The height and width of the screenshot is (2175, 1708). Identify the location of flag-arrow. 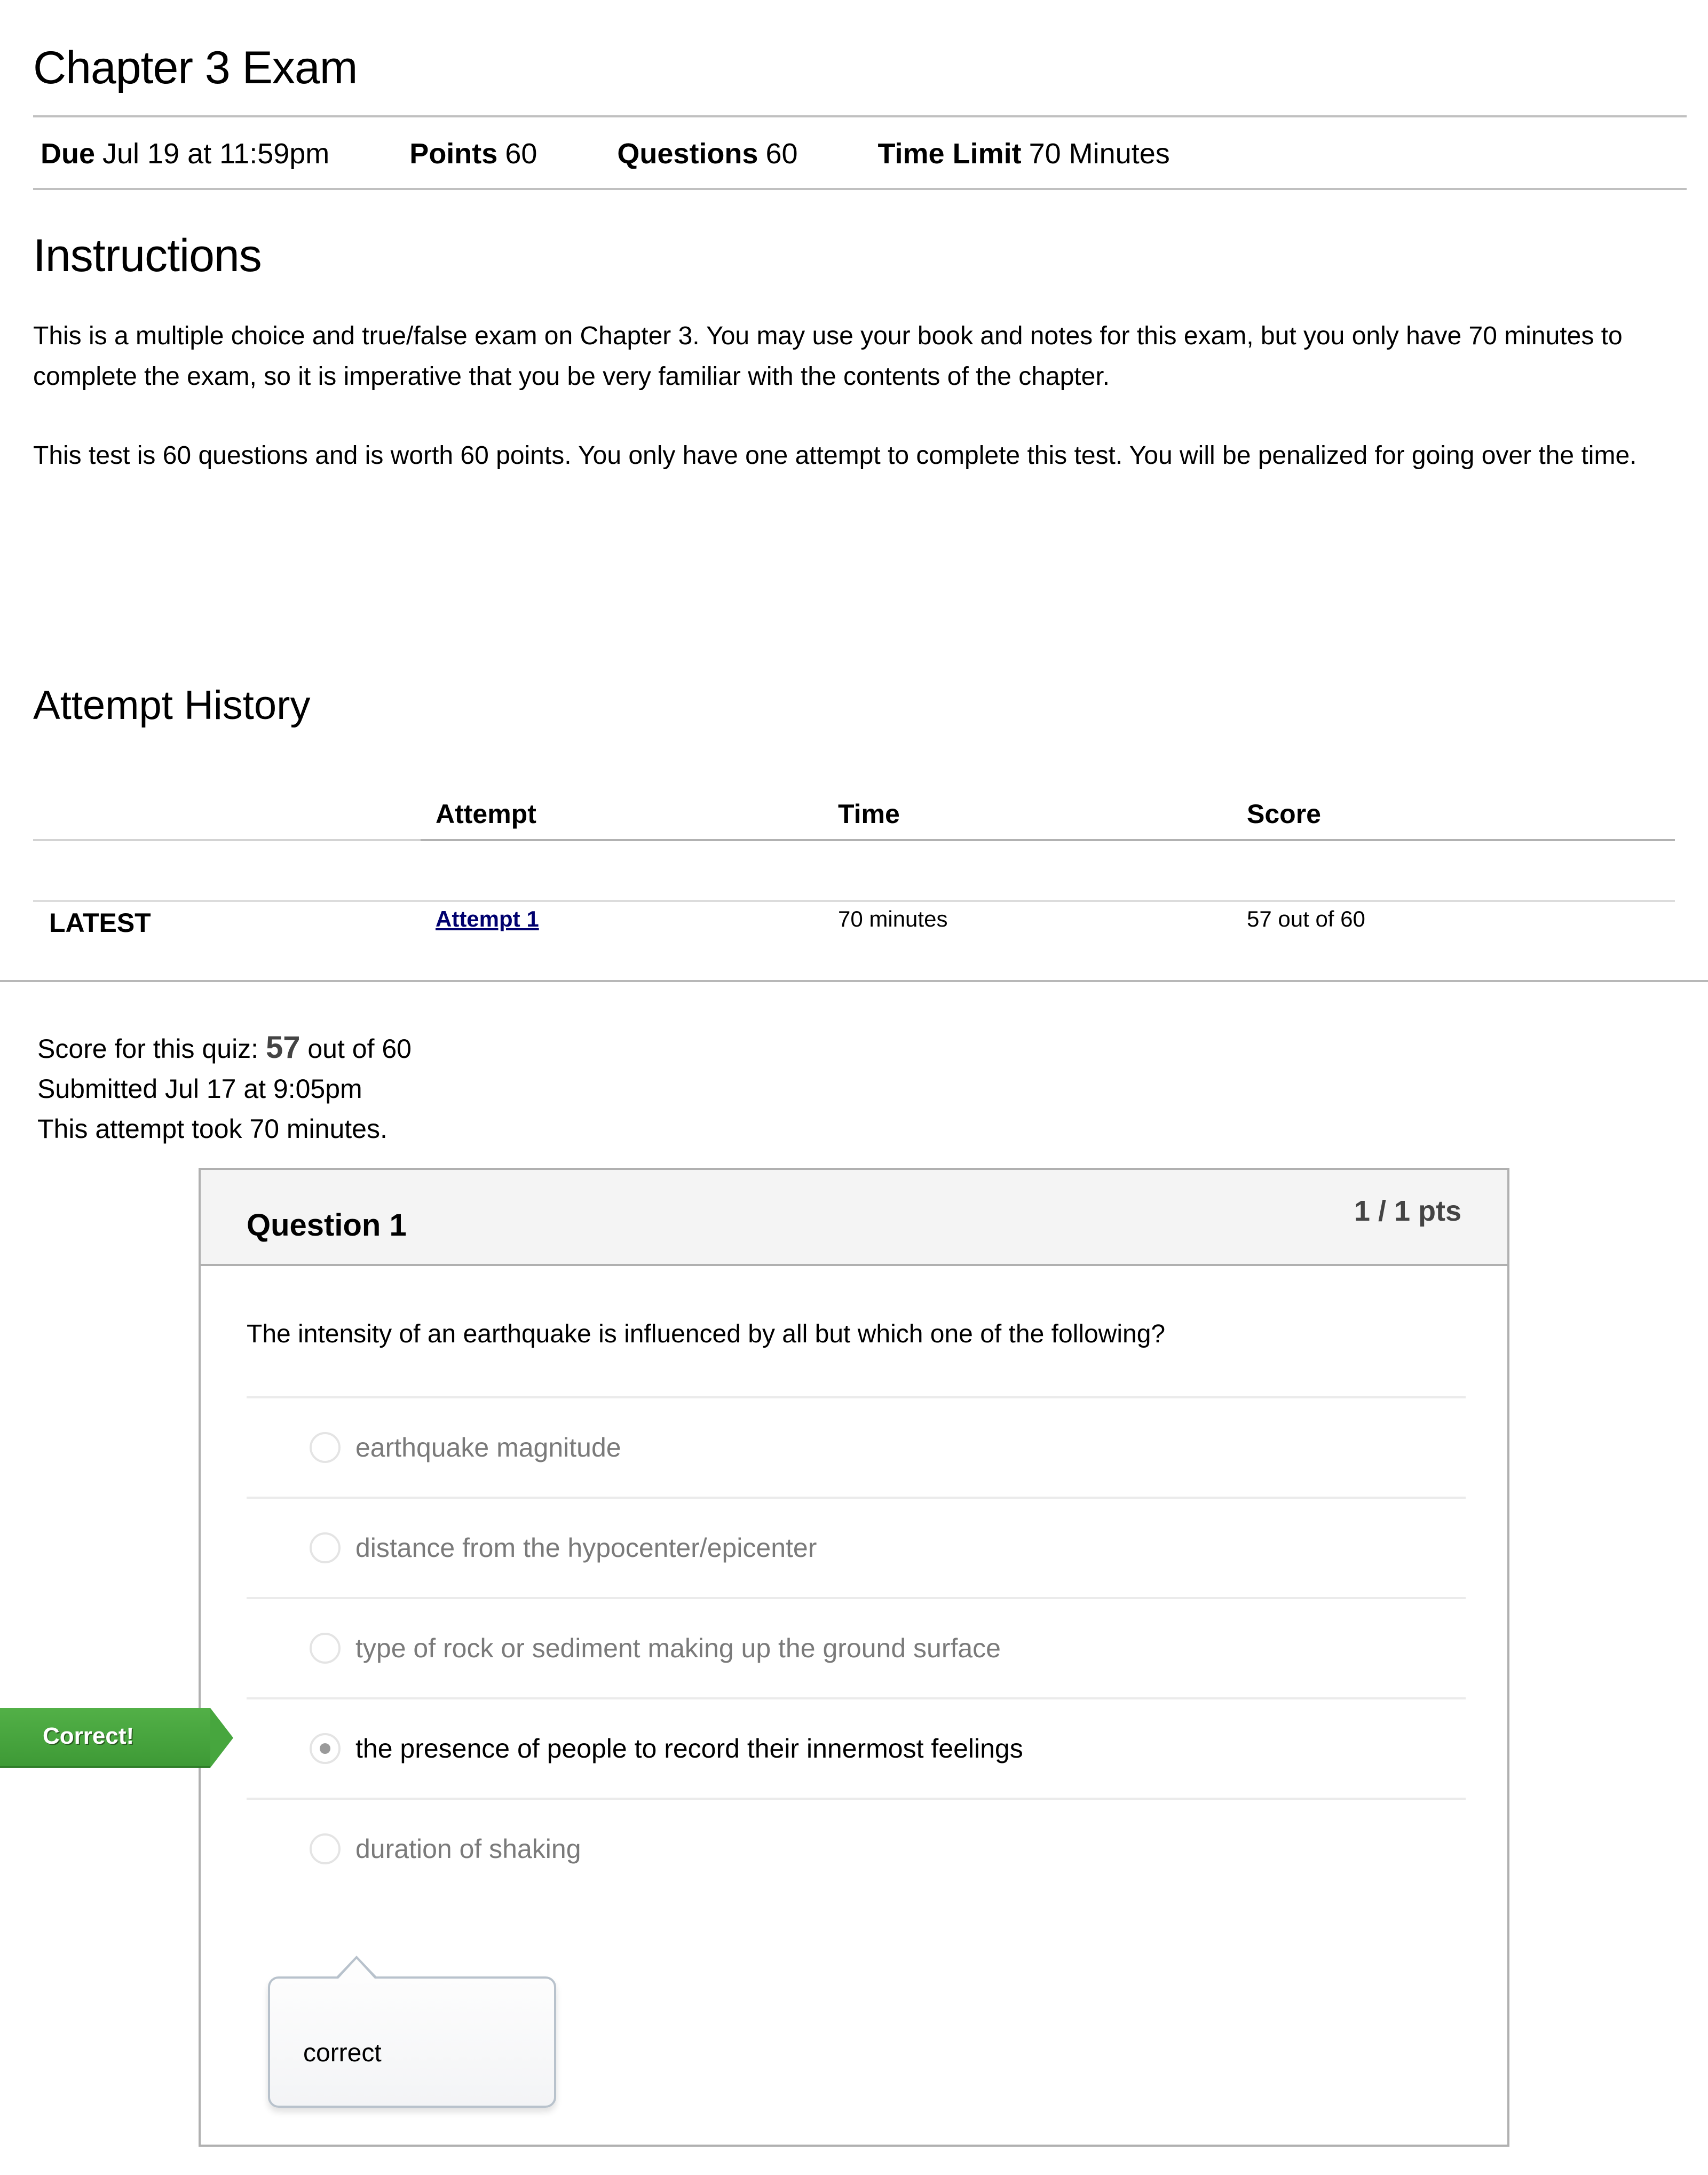
(221, 1738).